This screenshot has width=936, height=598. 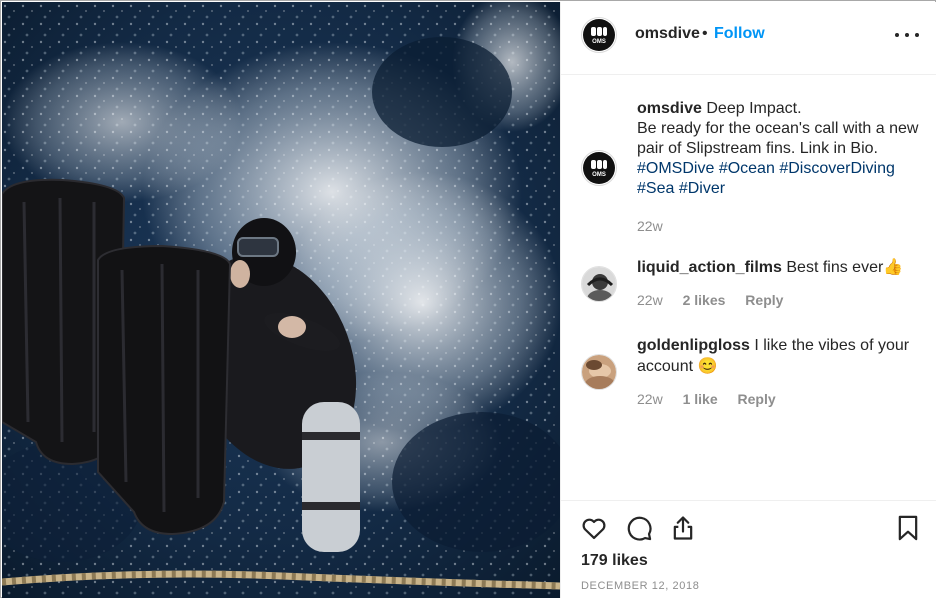 I want to click on caption-line1: Deep Impact., so click(x=754, y=108).